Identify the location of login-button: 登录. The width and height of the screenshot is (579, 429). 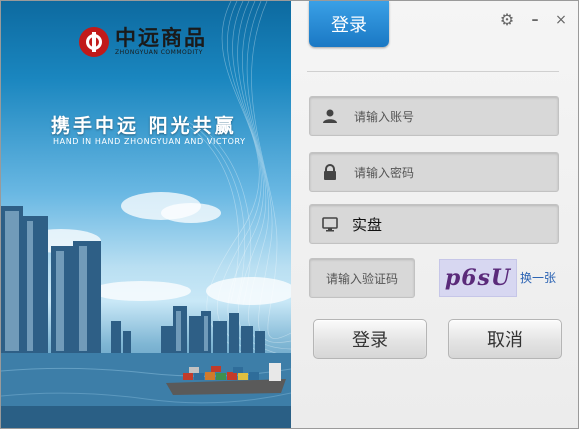
(370, 339).